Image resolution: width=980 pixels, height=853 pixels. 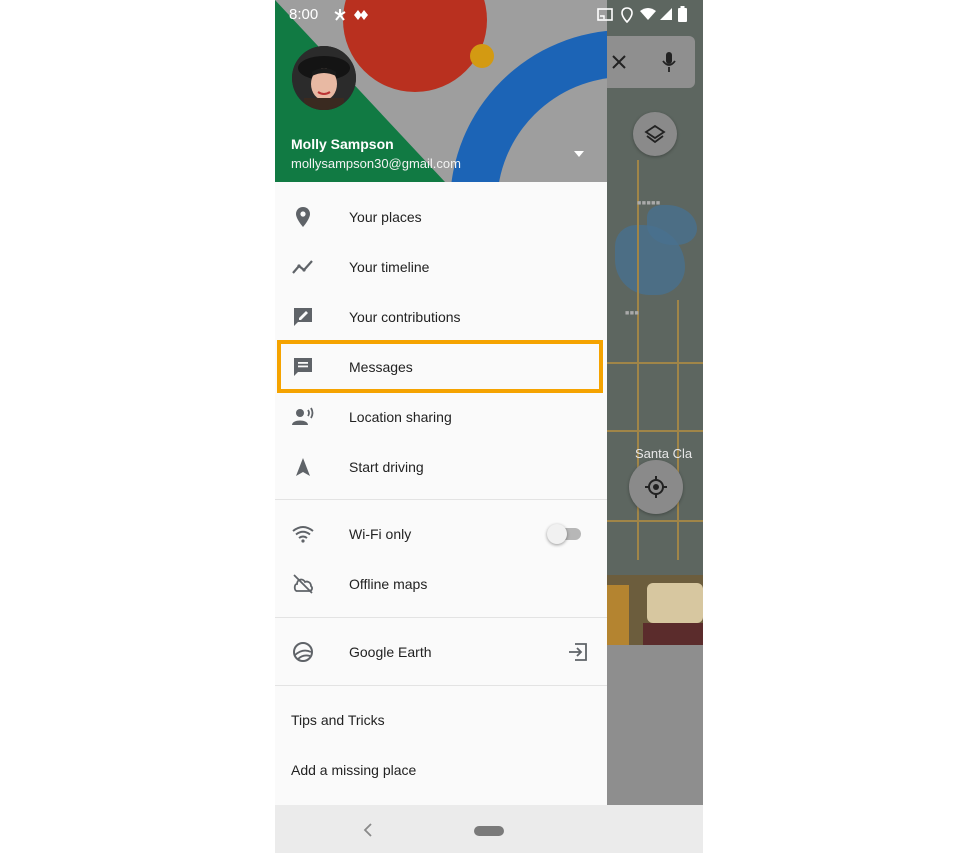 I want to click on system-navigation-bar, so click(x=489, y=829).